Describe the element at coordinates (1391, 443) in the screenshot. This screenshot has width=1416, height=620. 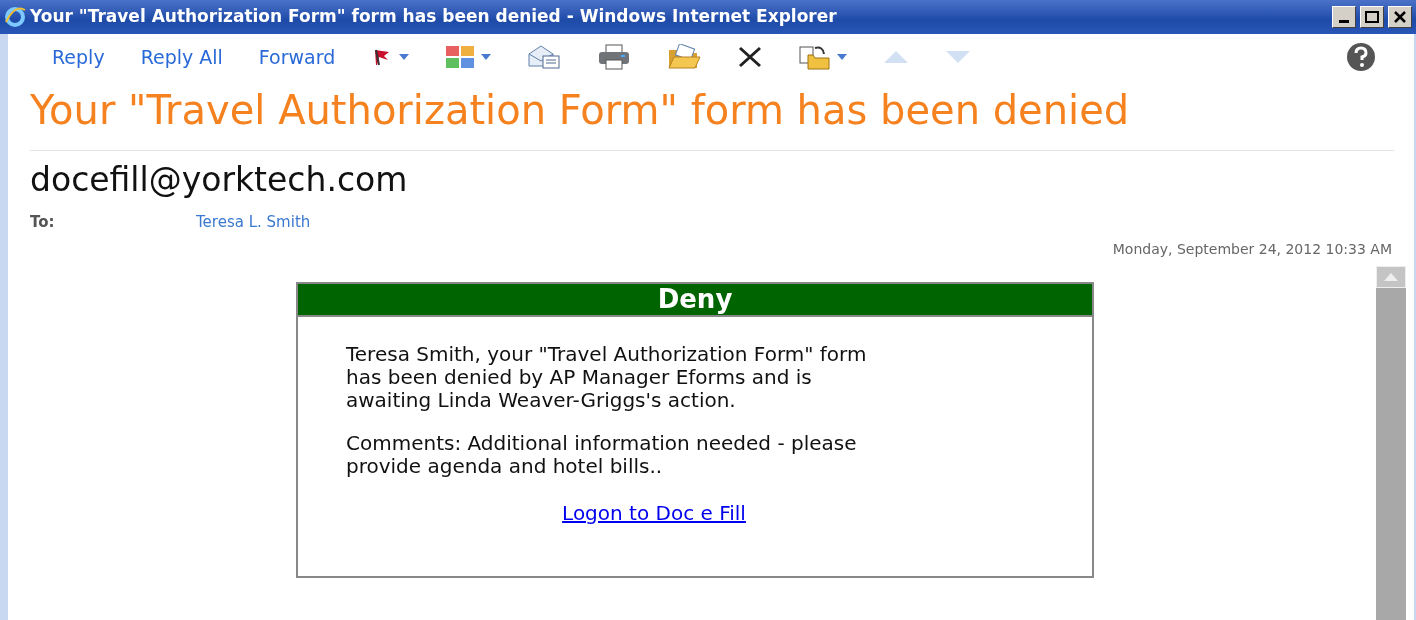
I see `scrollbar` at that location.